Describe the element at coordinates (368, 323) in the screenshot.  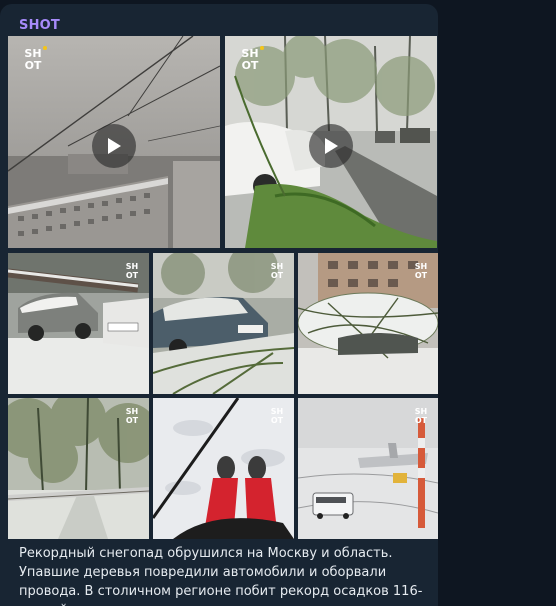
I see `media-photo-5: SH OT` at that location.